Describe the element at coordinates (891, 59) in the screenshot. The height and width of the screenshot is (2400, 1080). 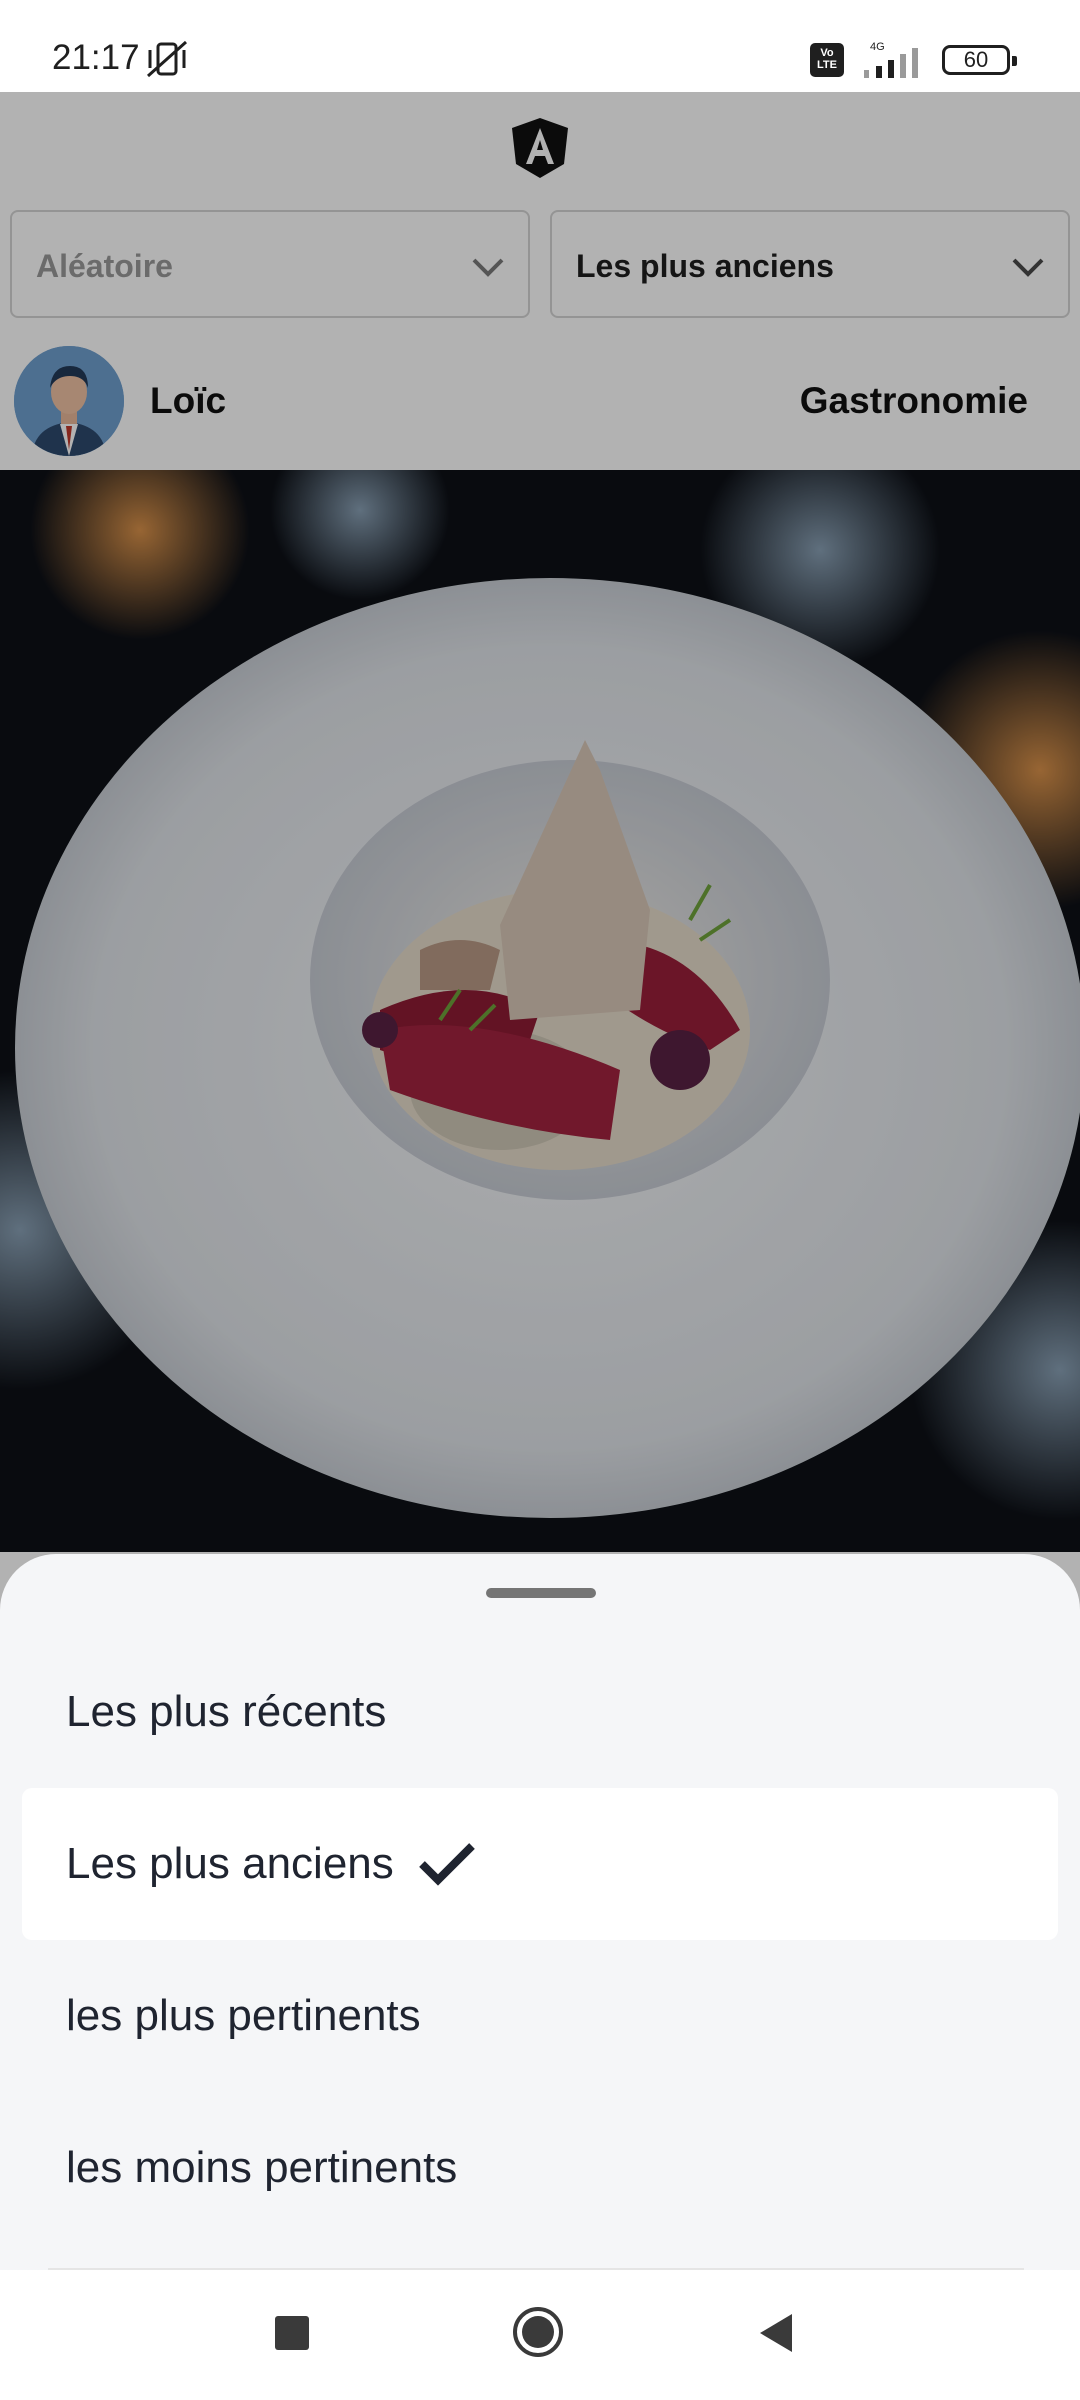
I see `signal-icon: 4G` at that location.